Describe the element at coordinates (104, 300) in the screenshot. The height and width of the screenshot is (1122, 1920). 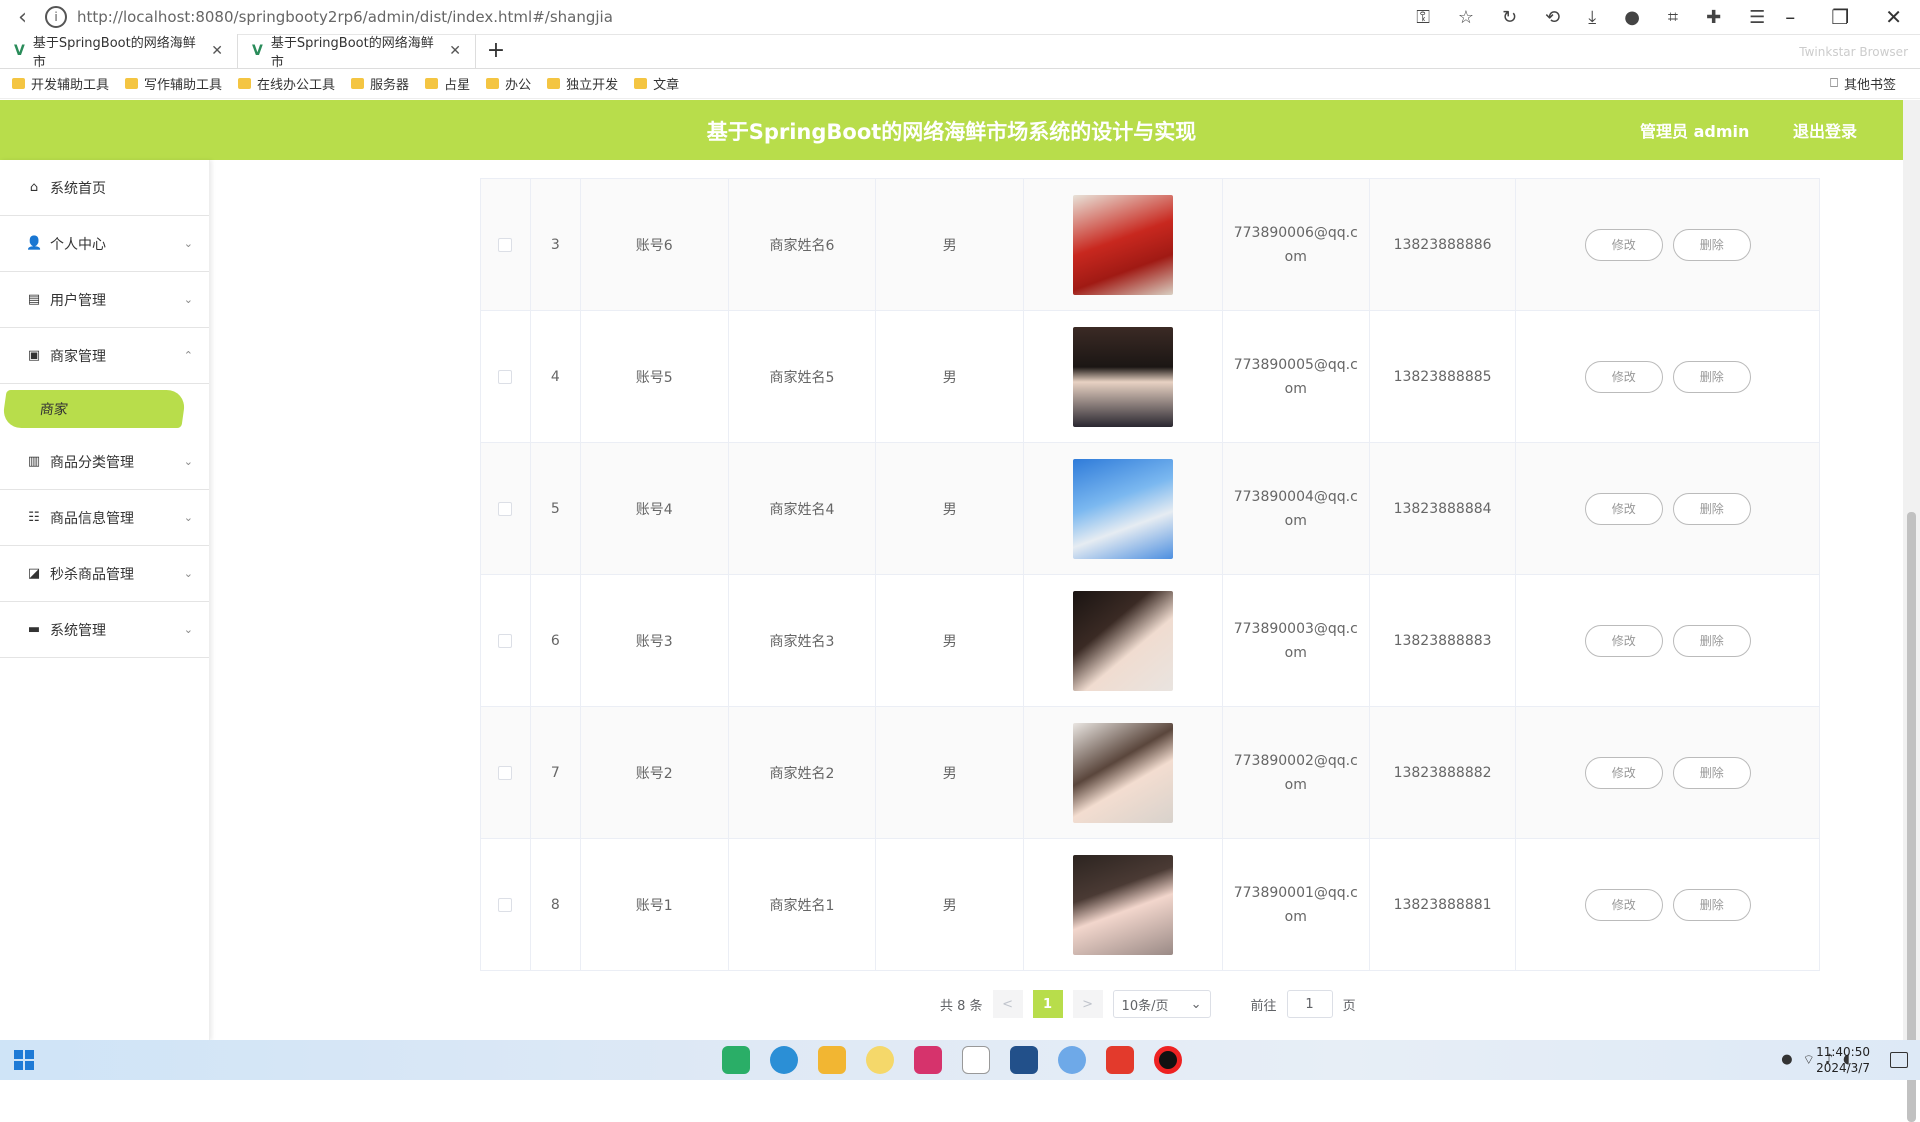
I see `sidebar-item-users: ▤ 用户管理 ⌄` at that location.